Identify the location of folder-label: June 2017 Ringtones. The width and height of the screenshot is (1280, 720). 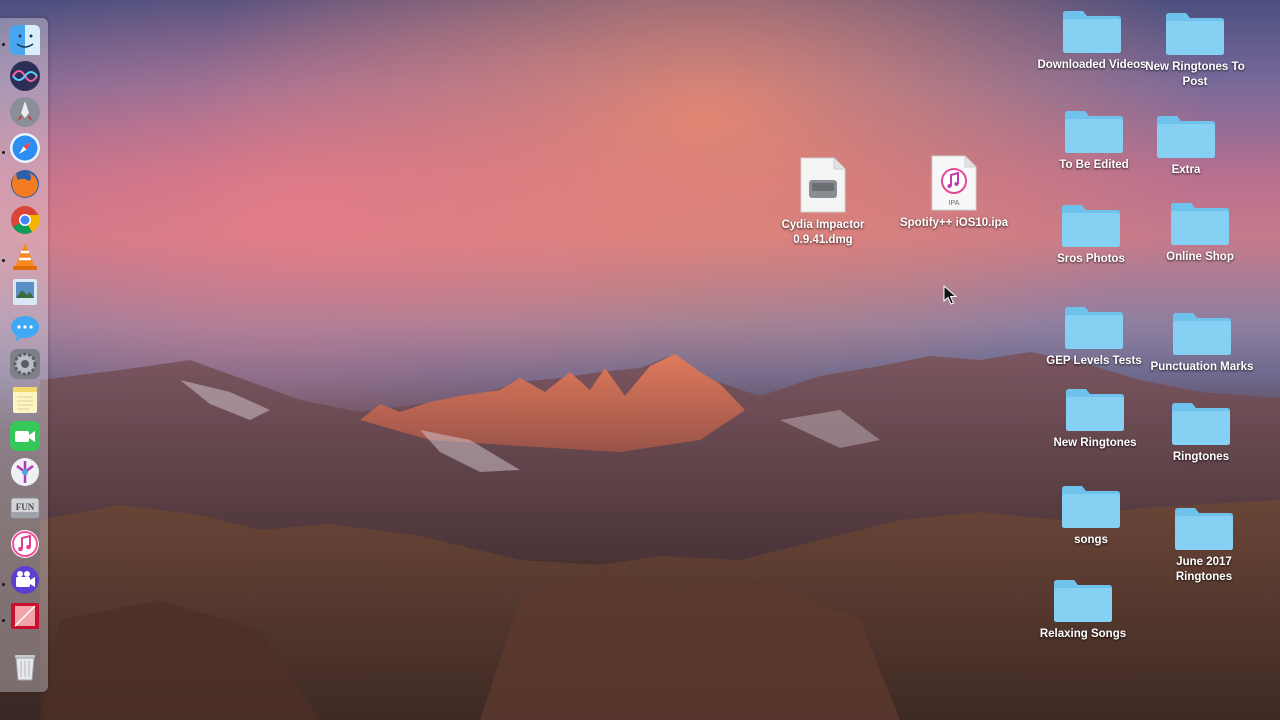
(1204, 569).